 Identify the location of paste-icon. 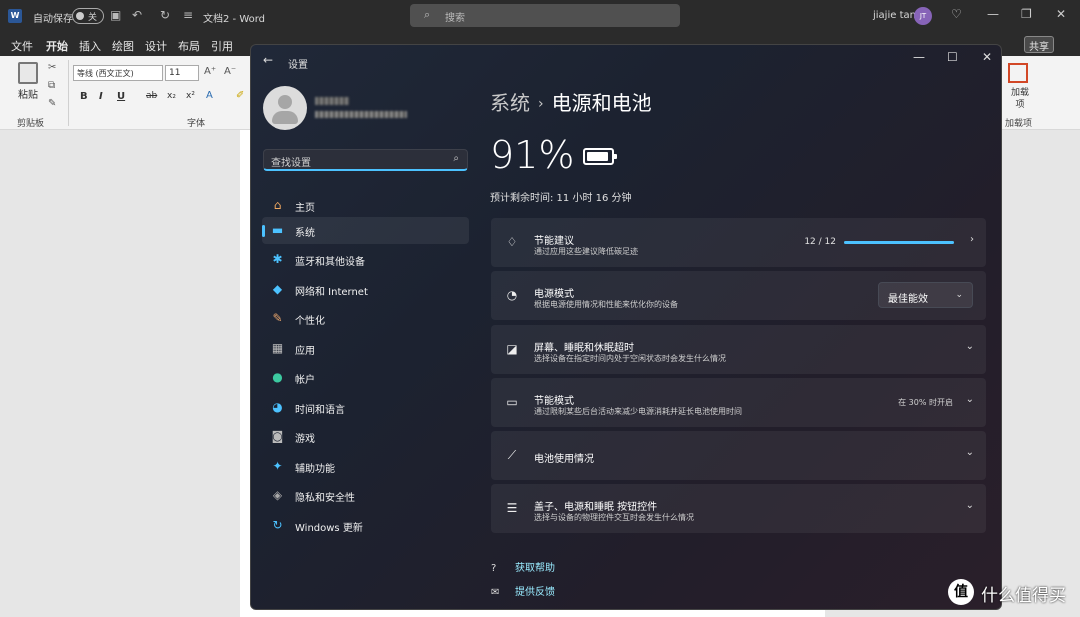
(28, 73).